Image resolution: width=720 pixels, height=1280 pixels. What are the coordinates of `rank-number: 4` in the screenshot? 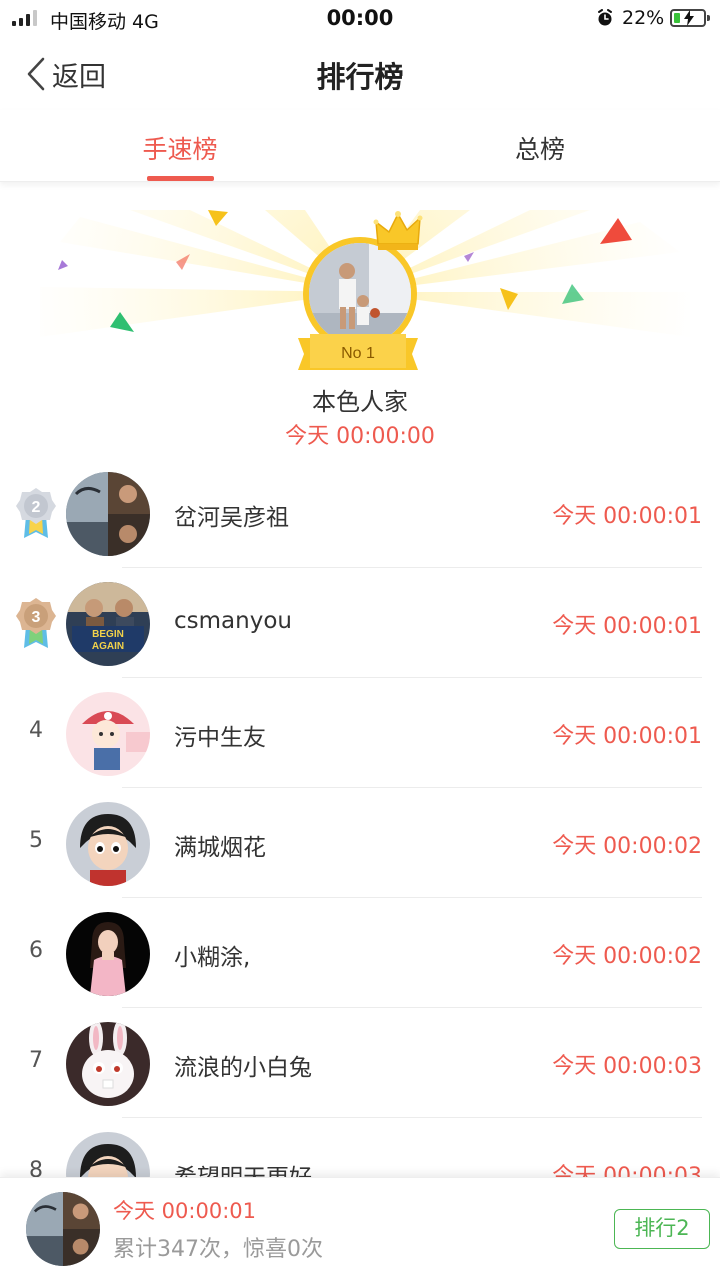 It's located at (36, 730).